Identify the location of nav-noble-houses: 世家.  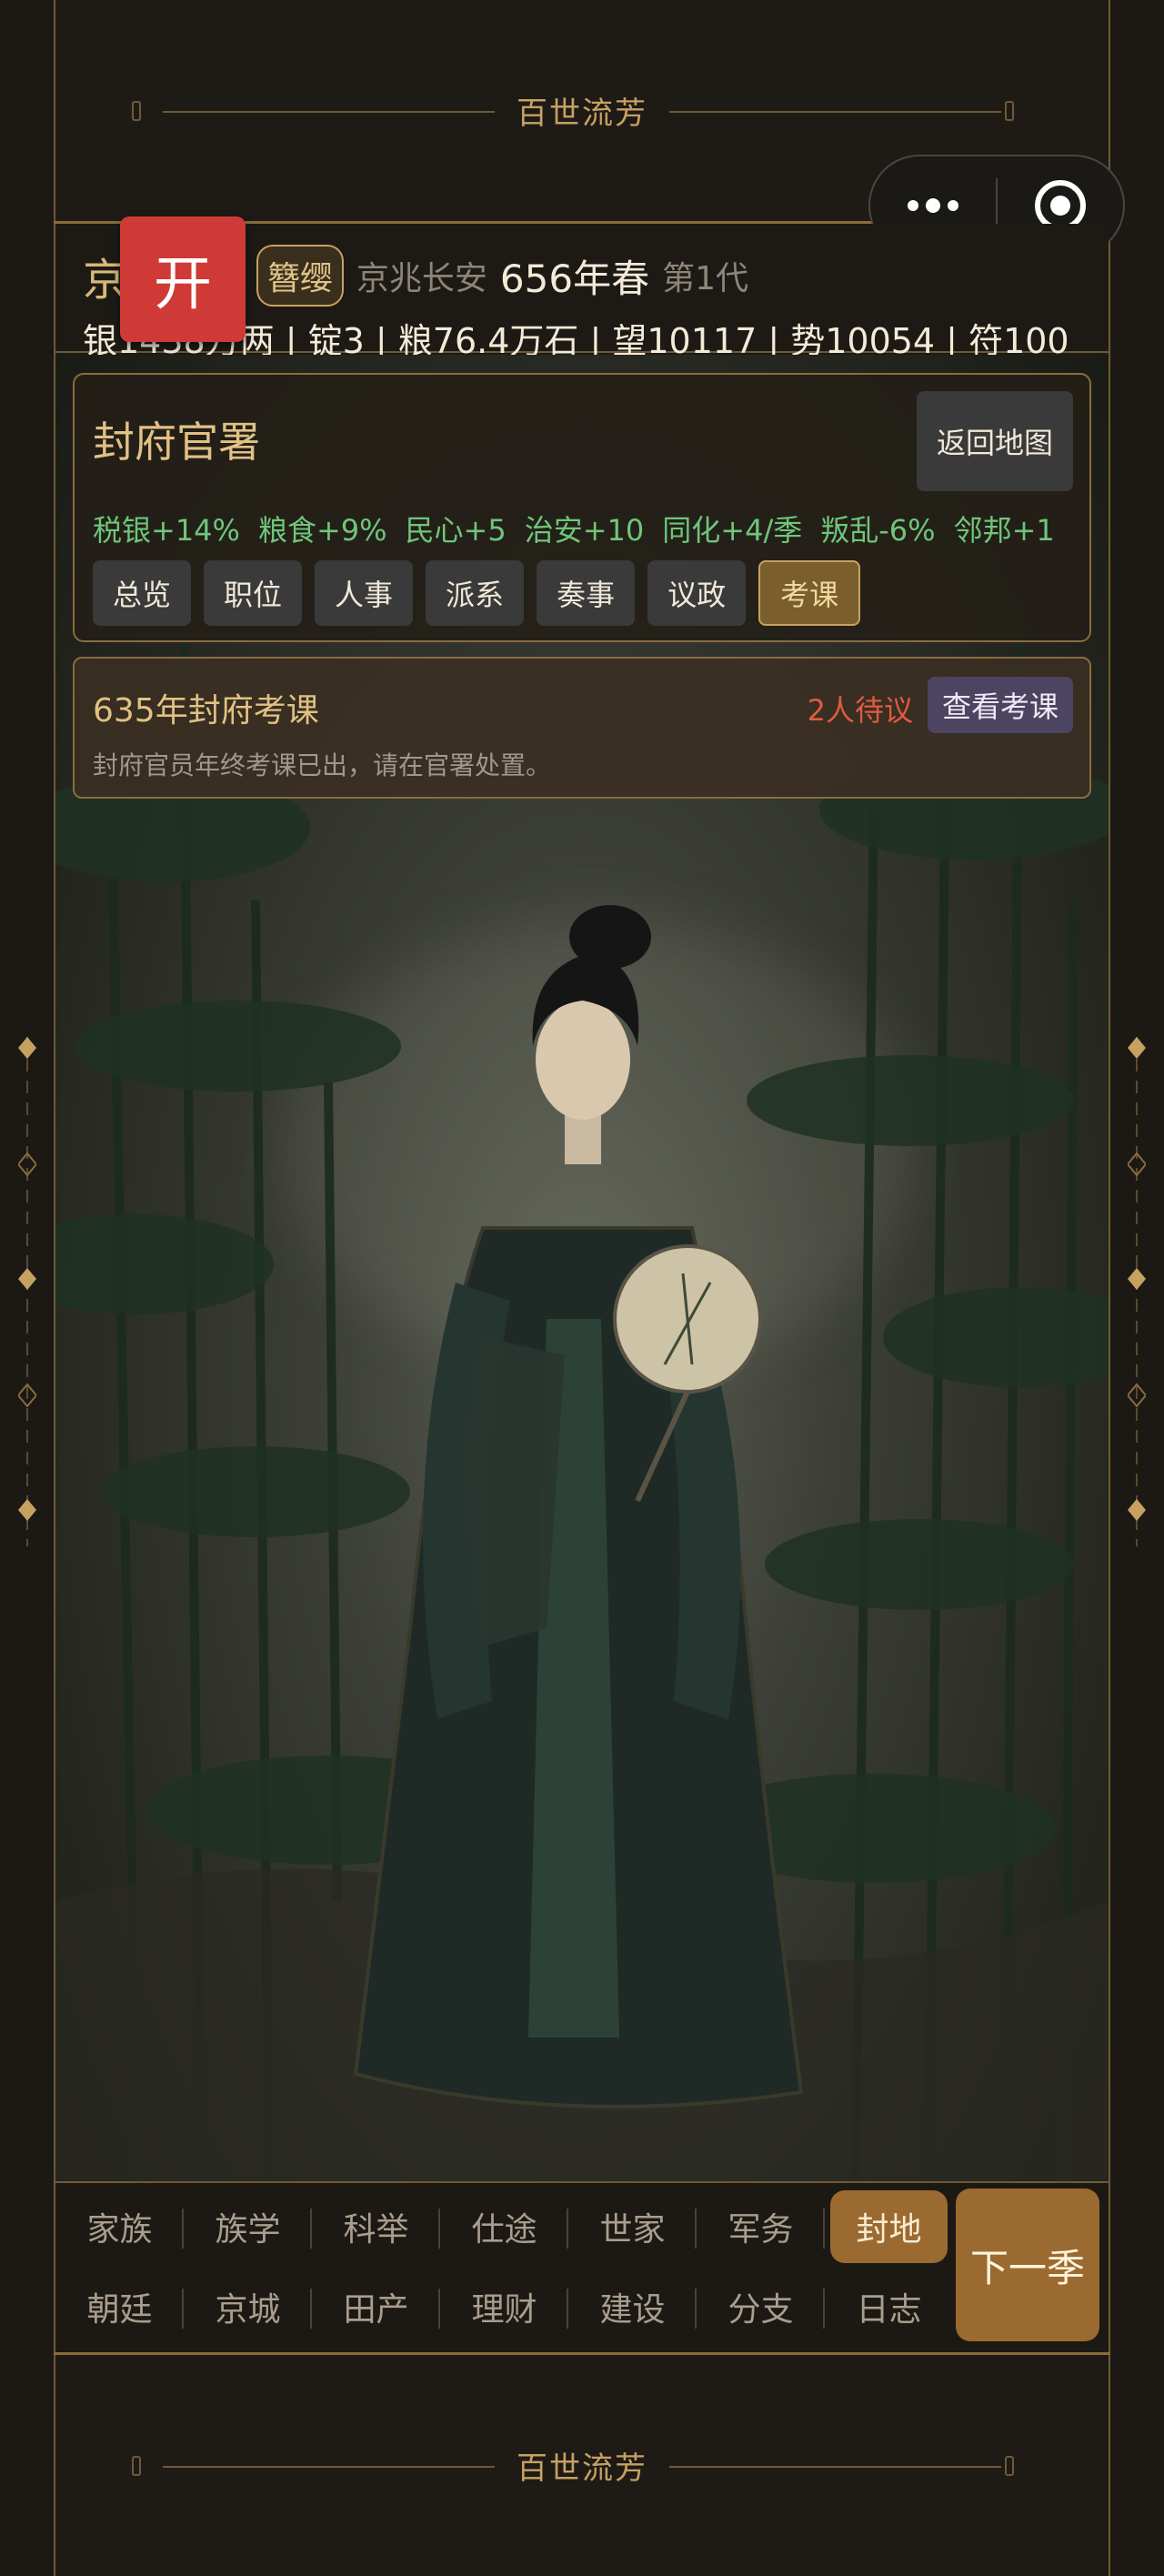
(633, 2226).